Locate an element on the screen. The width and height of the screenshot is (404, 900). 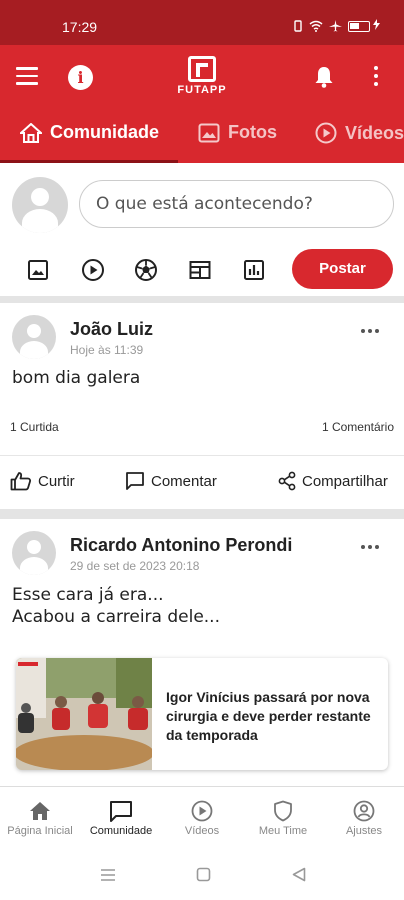
nav-label: Ajustes is located at coordinates (364, 831).